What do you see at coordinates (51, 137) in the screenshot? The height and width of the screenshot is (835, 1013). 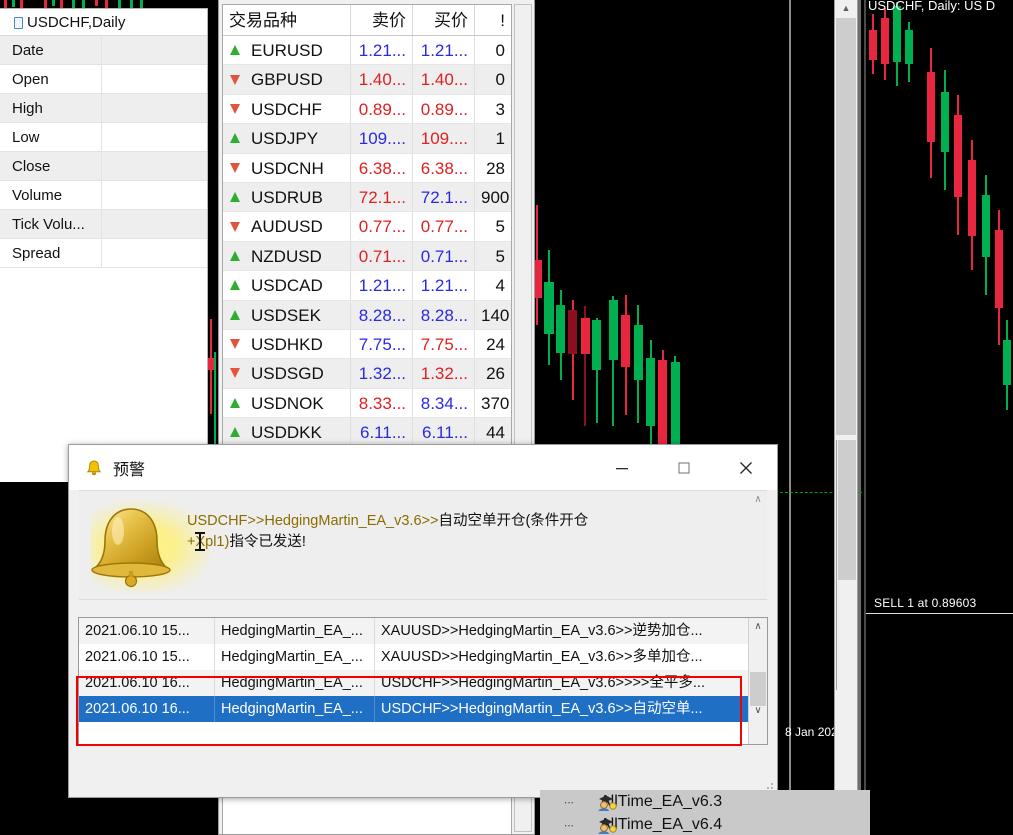 I see `data-window-key: Low` at bounding box center [51, 137].